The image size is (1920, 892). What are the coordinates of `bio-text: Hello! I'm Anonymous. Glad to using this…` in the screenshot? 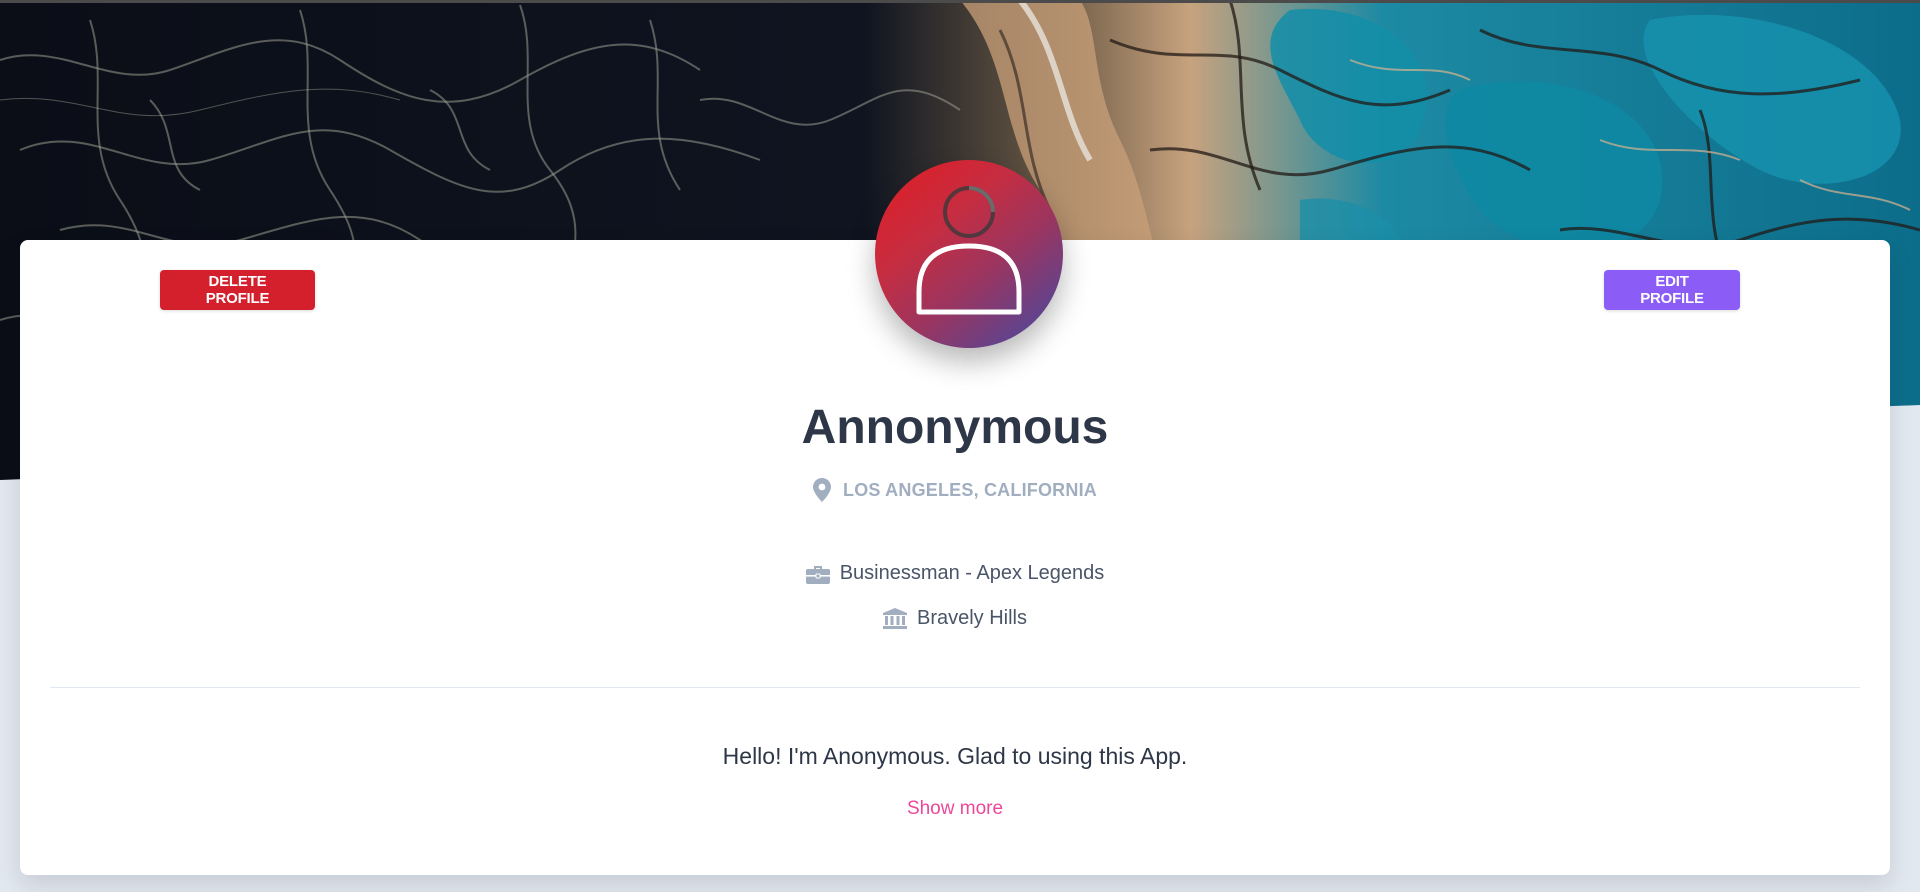 It's located at (955, 756).